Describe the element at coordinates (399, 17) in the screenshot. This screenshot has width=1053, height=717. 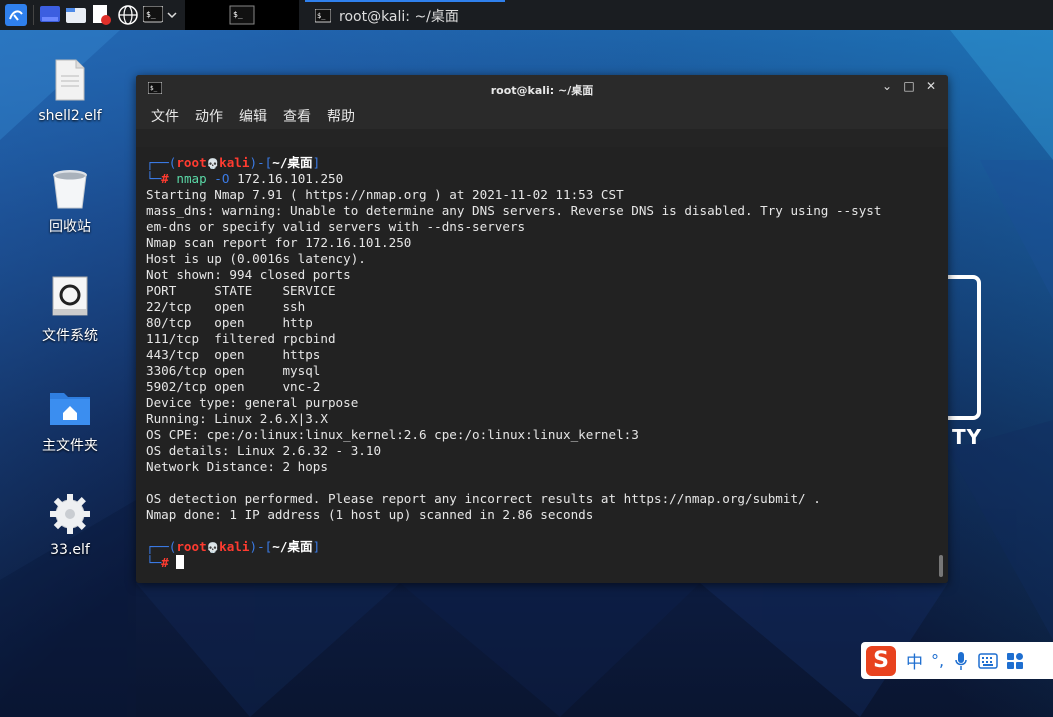
I see `taskbar-task-title: root@kali: ~/桌面` at that location.